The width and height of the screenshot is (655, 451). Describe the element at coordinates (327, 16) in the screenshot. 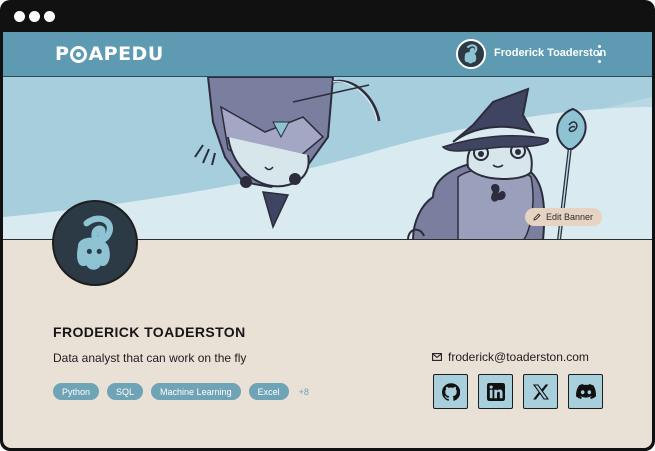

I see `window-titlebar` at that location.